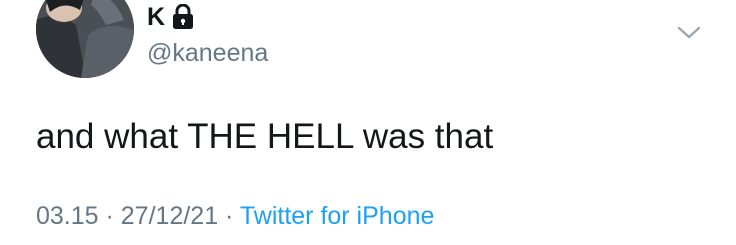 This screenshot has height=245, width=736. Describe the element at coordinates (169, 216) in the screenshot. I see `tweet-date: 27/12/21` at that location.